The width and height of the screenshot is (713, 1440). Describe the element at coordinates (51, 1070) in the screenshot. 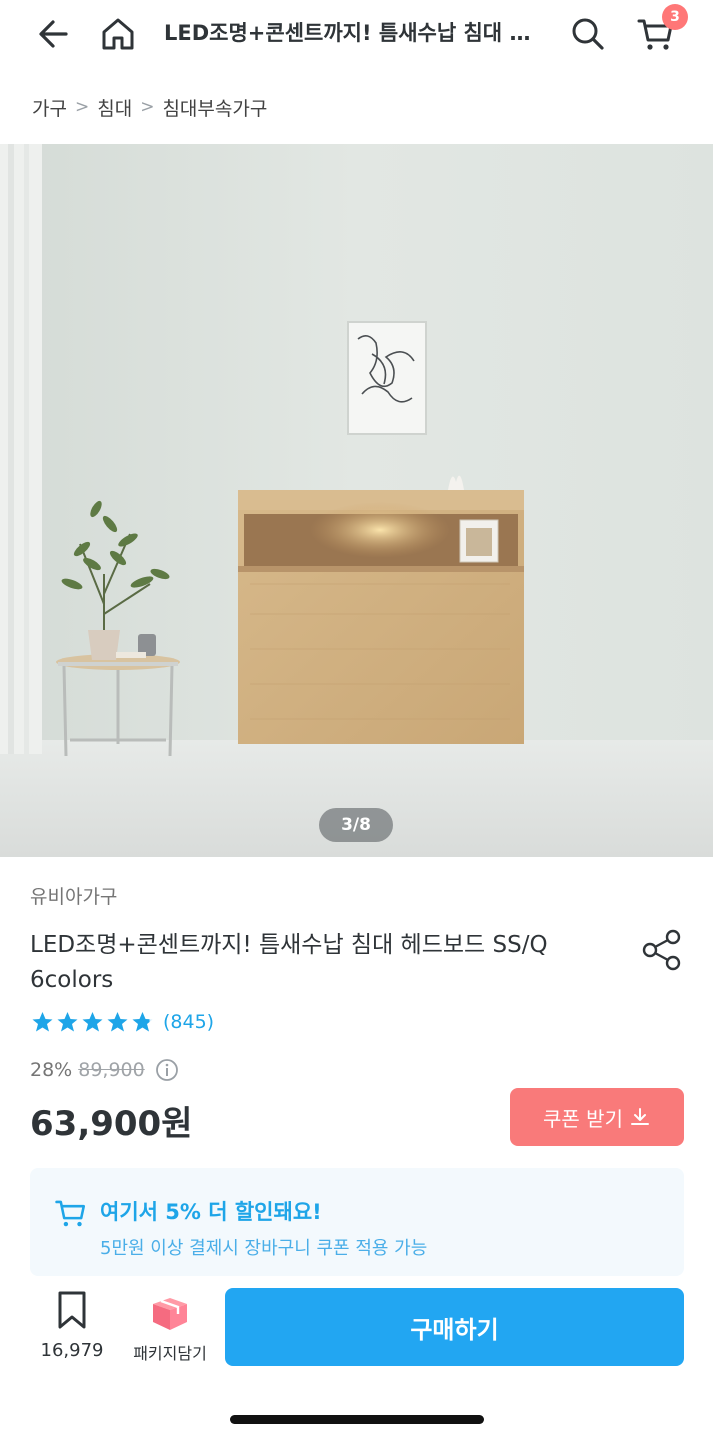

I see `discount-rate: 28%` at that location.